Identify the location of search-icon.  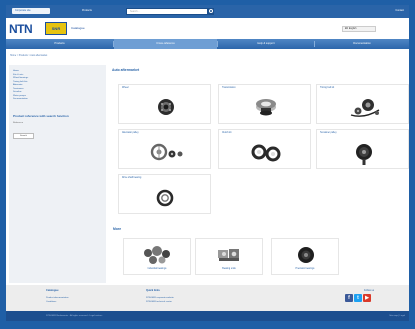
(211, 11).